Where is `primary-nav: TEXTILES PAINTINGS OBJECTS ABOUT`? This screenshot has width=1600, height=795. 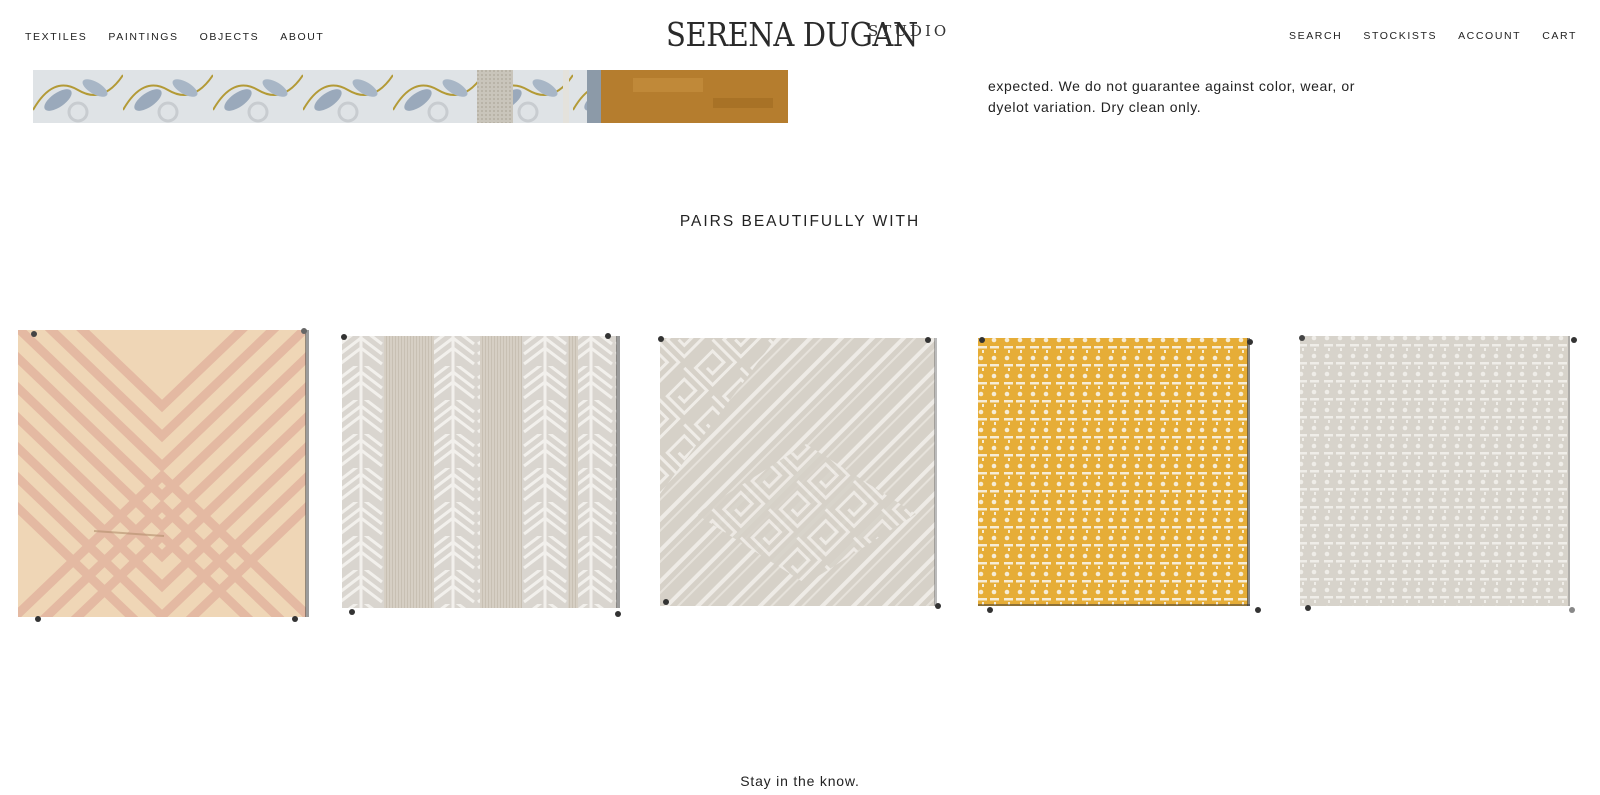 primary-nav: TEXTILES PAINTINGS OBJECTS ABOUT is located at coordinates (185, 37).